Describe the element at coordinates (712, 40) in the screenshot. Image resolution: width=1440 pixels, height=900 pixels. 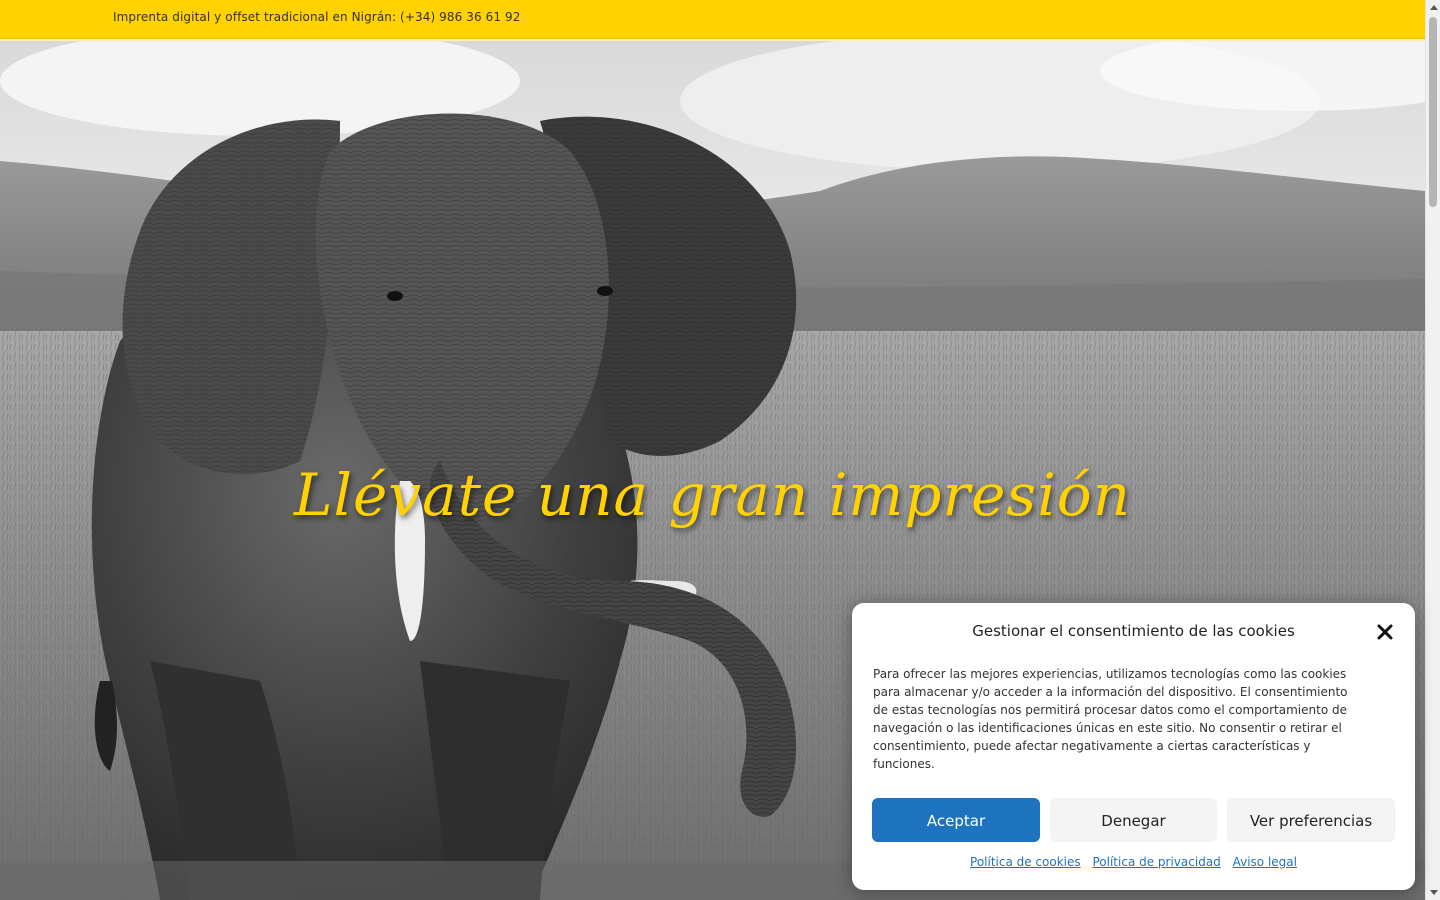
I see `topbar-divider` at that location.